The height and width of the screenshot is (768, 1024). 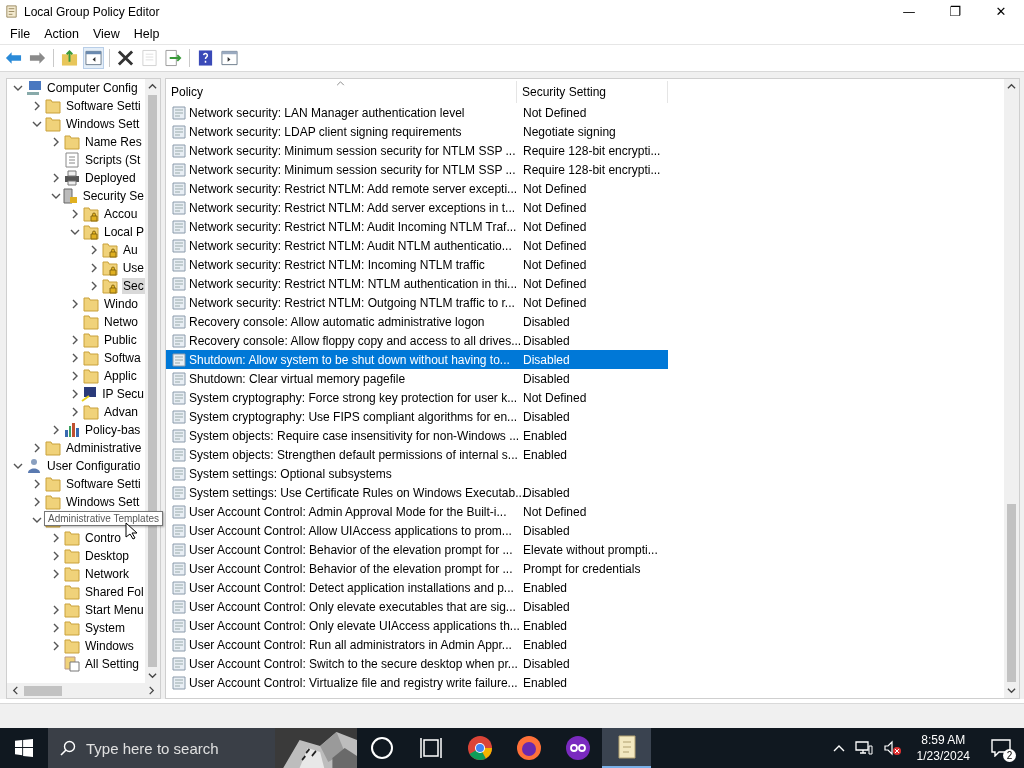 What do you see at coordinates (133, 268) in the screenshot?
I see `tree-item: Use` at bounding box center [133, 268].